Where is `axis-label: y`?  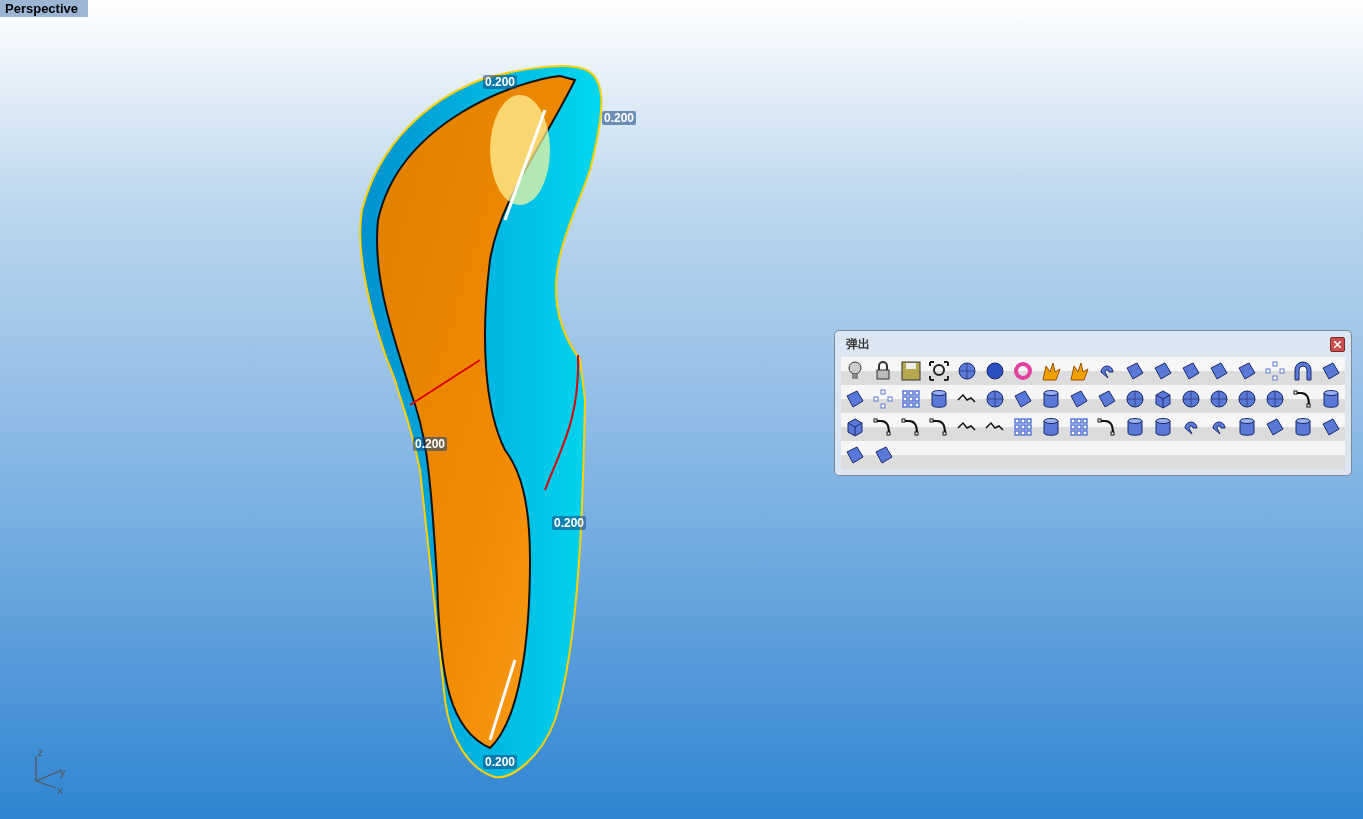
axis-label: y is located at coordinates (62, 772).